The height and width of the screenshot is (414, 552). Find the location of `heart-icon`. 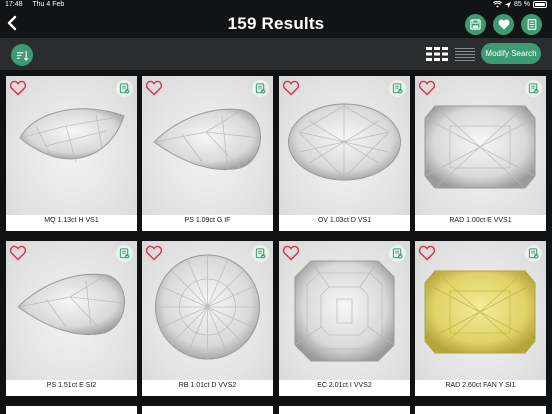

heart-icon is located at coordinates (503, 24).